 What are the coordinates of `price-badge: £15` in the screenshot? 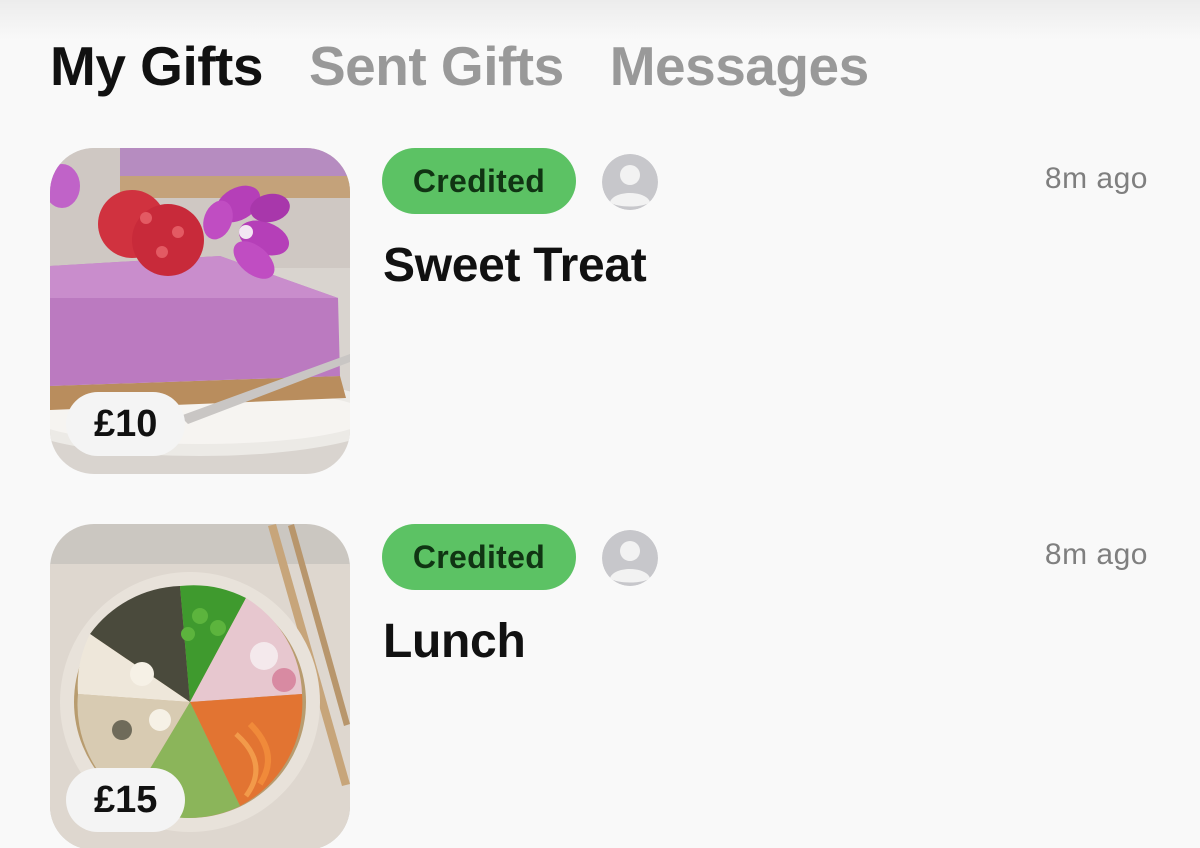 It's located at (126, 800).